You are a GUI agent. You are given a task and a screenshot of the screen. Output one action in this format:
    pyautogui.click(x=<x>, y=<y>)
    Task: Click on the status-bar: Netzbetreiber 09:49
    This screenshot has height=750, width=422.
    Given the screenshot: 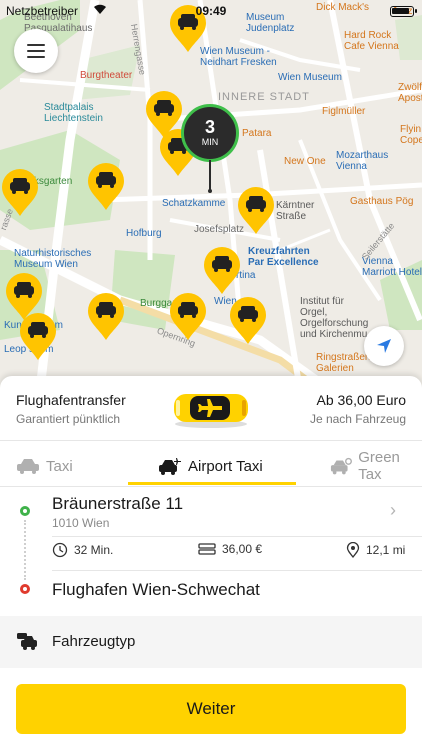 What is the action you would take?
    pyautogui.click(x=211, y=11)
    